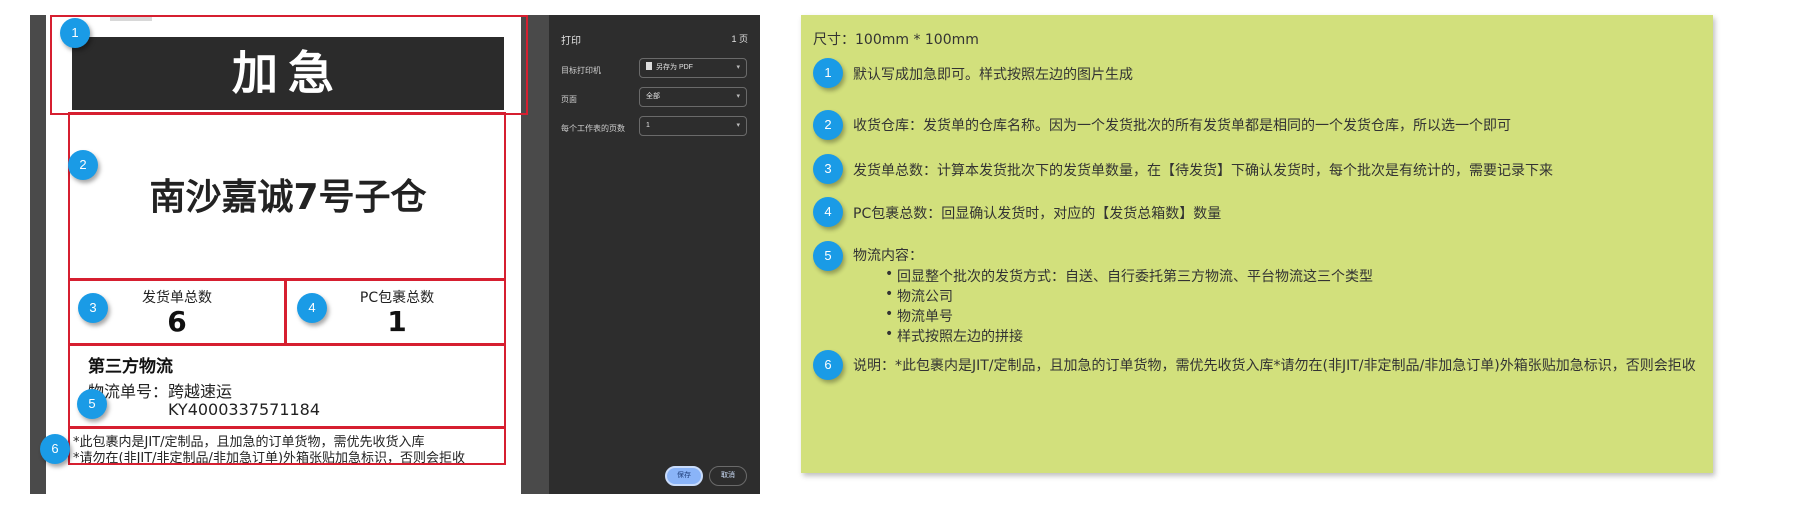 The width and height of the screenshot is (1812, 508). Describe the element at coordinates (828, 169) in the screenshot. I see `spec-badge-3: 3` at that location.